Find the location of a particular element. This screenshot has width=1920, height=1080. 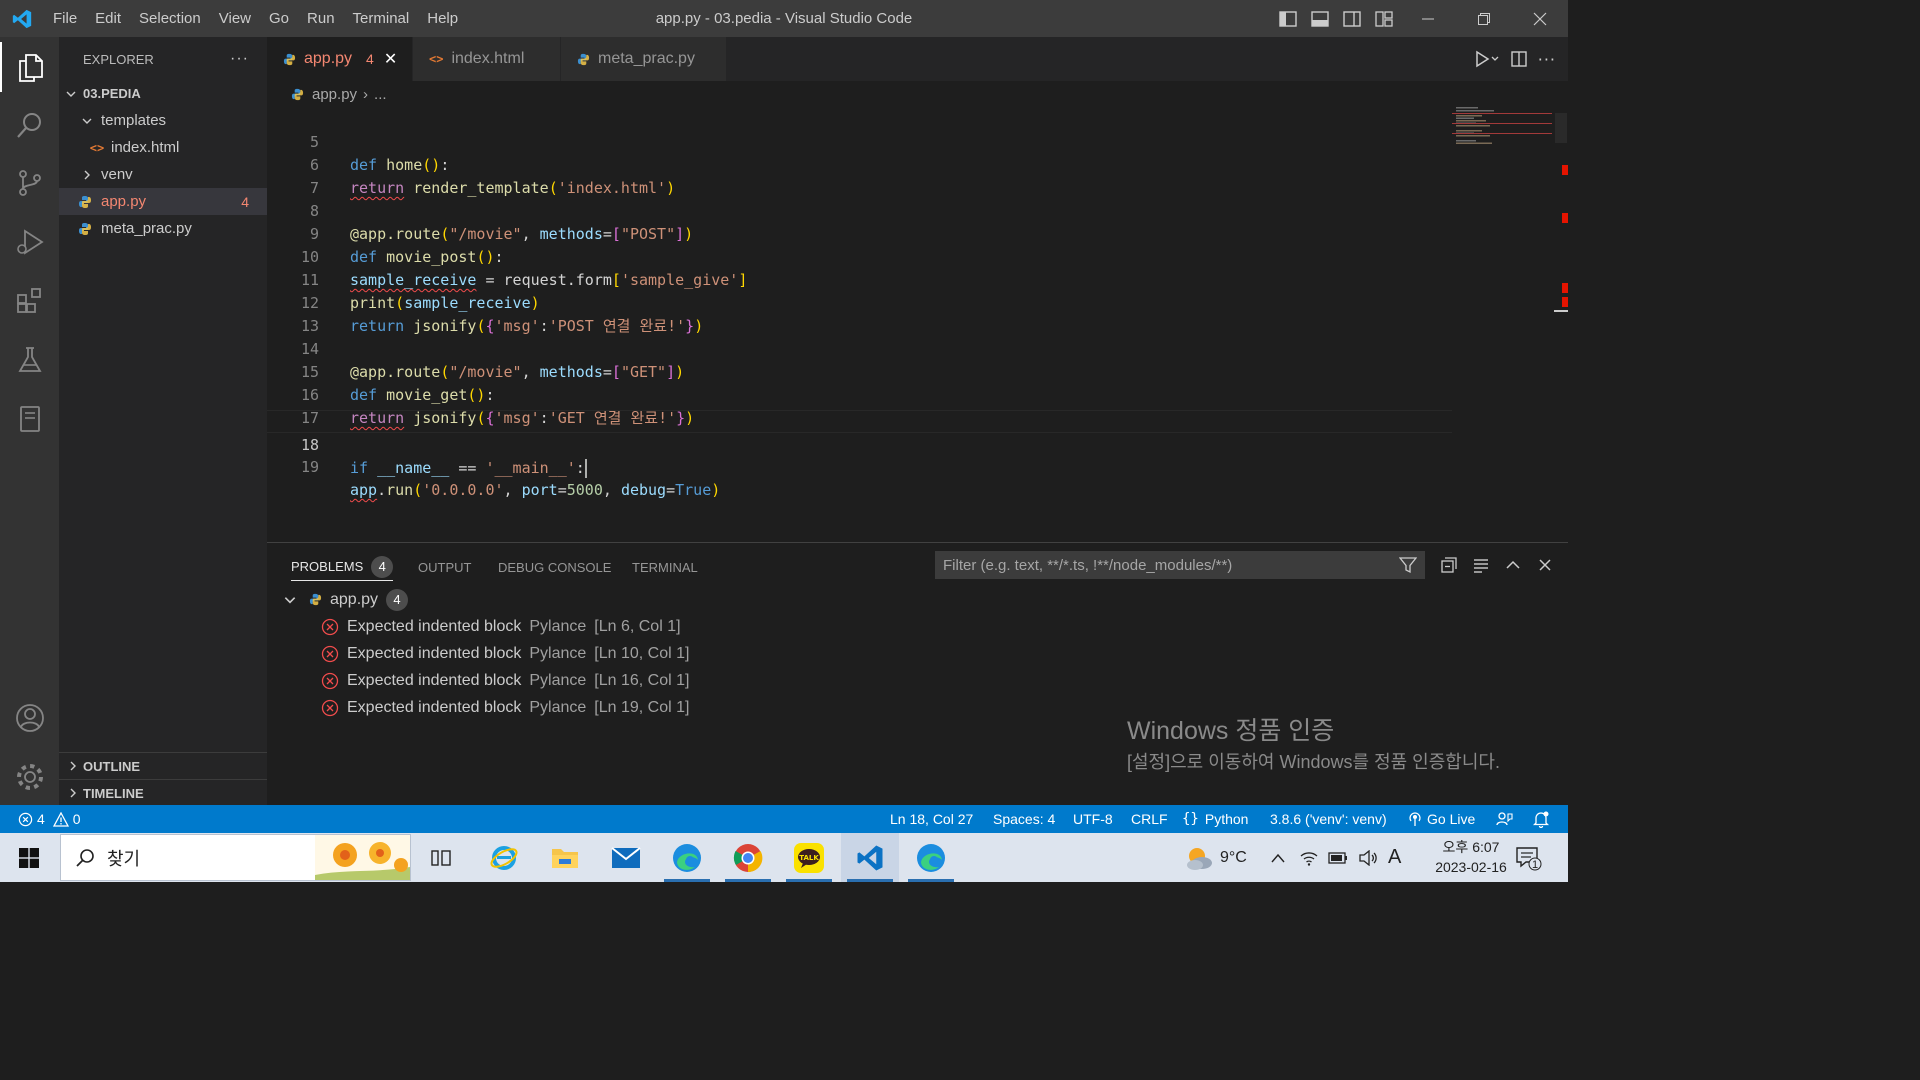

problems-status: 4 0 is located at coordinates (49, 819).